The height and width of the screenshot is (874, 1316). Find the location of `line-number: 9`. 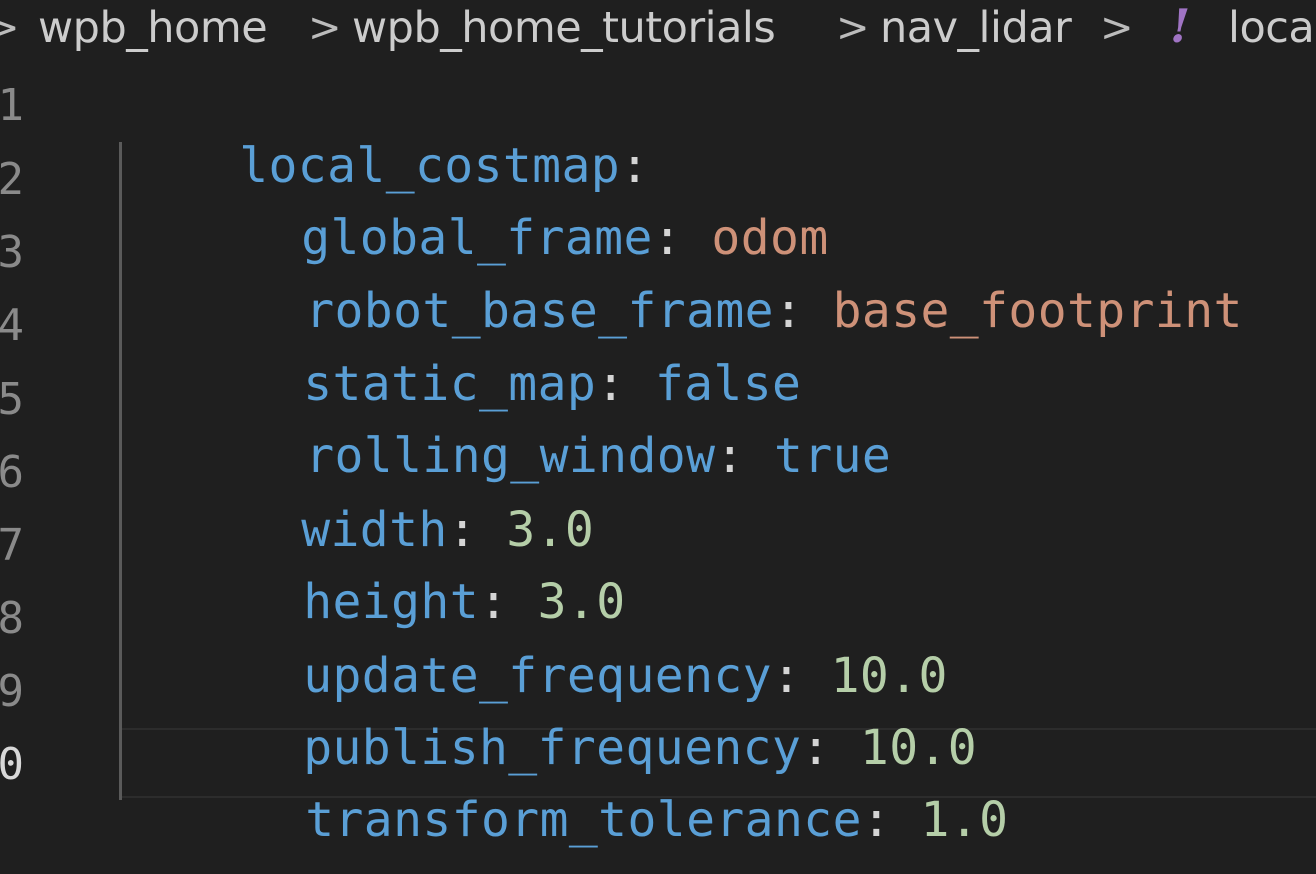

line-number: 9 is located at coordinates (12, 691).